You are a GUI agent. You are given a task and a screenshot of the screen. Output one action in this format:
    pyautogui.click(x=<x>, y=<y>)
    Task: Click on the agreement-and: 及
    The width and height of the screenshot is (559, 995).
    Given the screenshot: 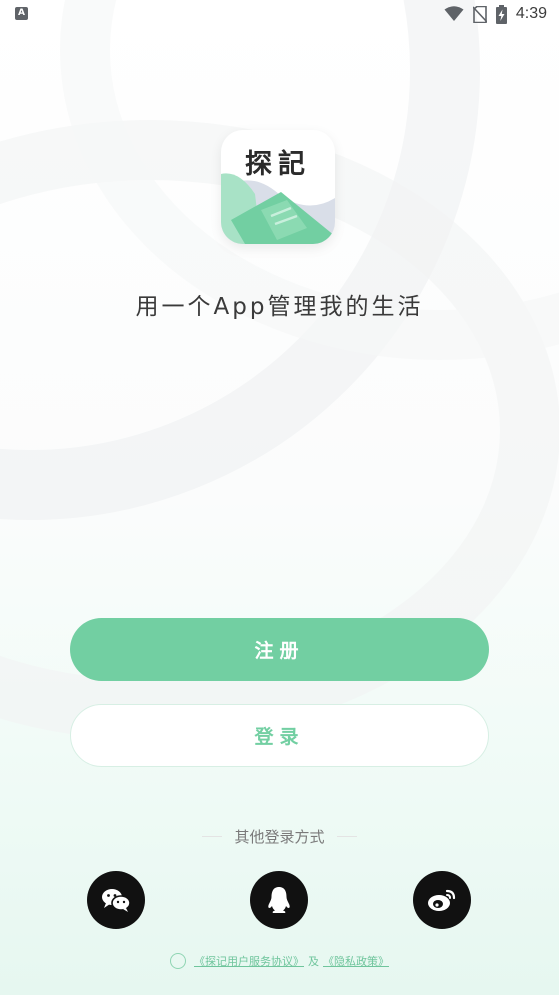 What is the action you would take?
    pyautogui.click(x=313, y=961)
    